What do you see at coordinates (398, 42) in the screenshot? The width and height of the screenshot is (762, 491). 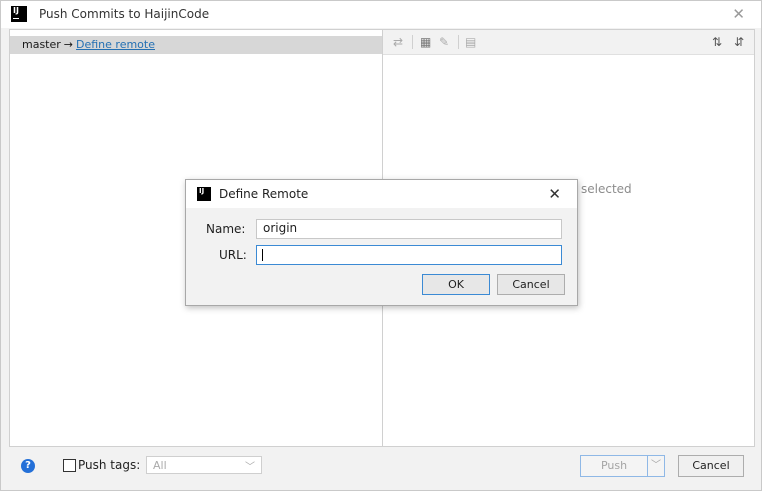 I see `vcs-fetch-icon: ⇄` at bounding box center [398, 42].